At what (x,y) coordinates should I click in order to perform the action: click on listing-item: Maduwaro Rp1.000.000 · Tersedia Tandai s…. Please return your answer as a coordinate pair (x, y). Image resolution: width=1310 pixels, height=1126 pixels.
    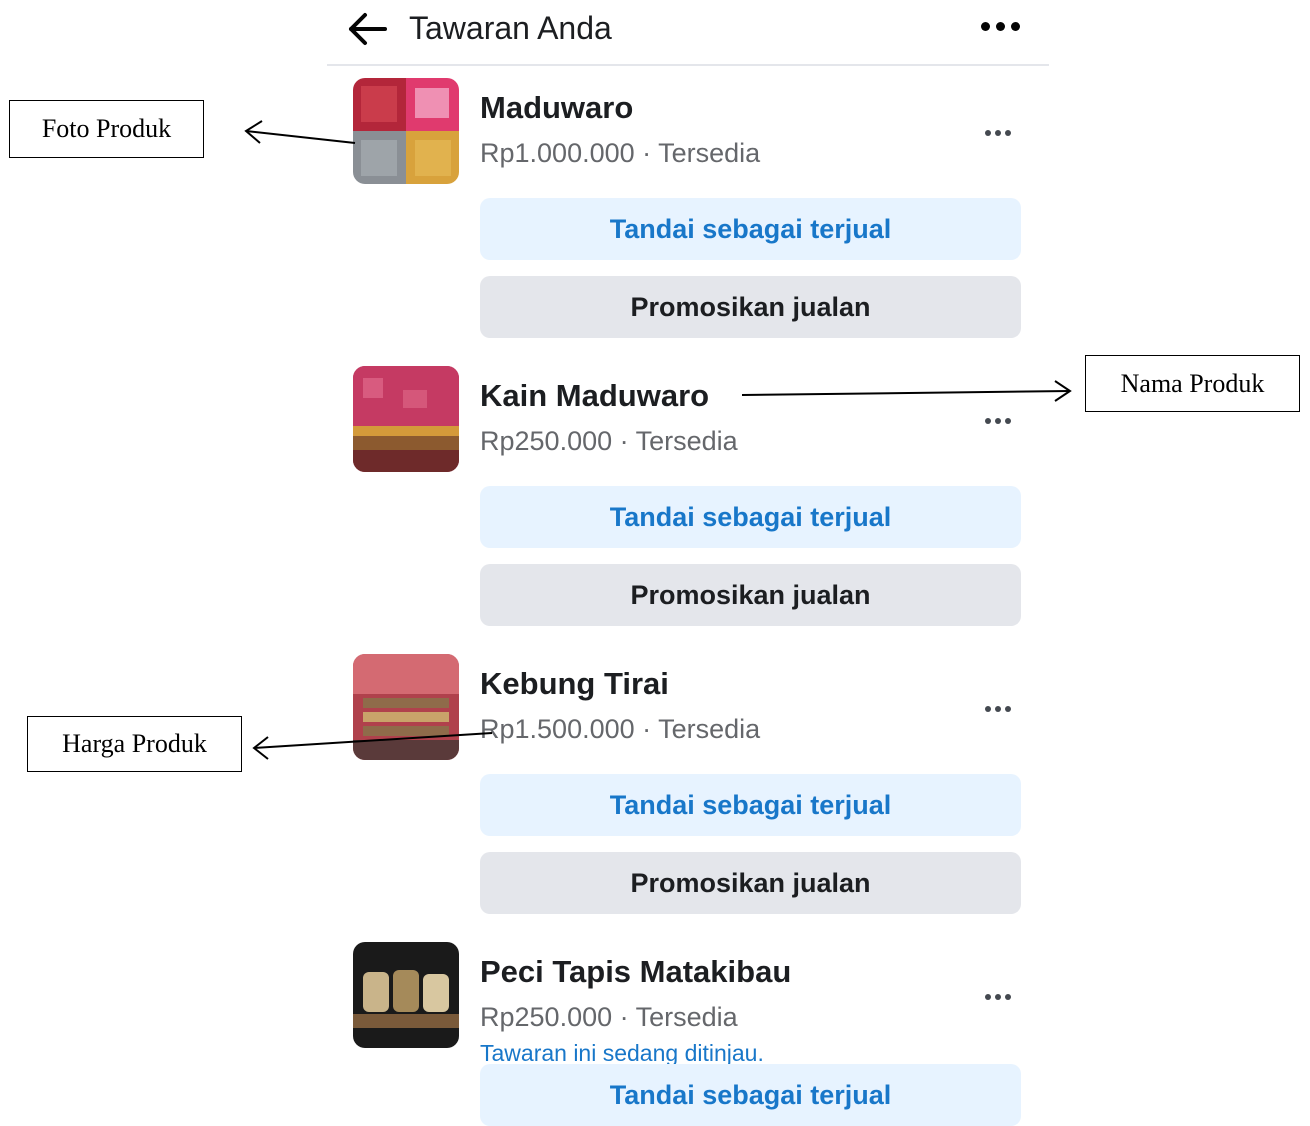
    Looking at the image, I should click on (688, 213).